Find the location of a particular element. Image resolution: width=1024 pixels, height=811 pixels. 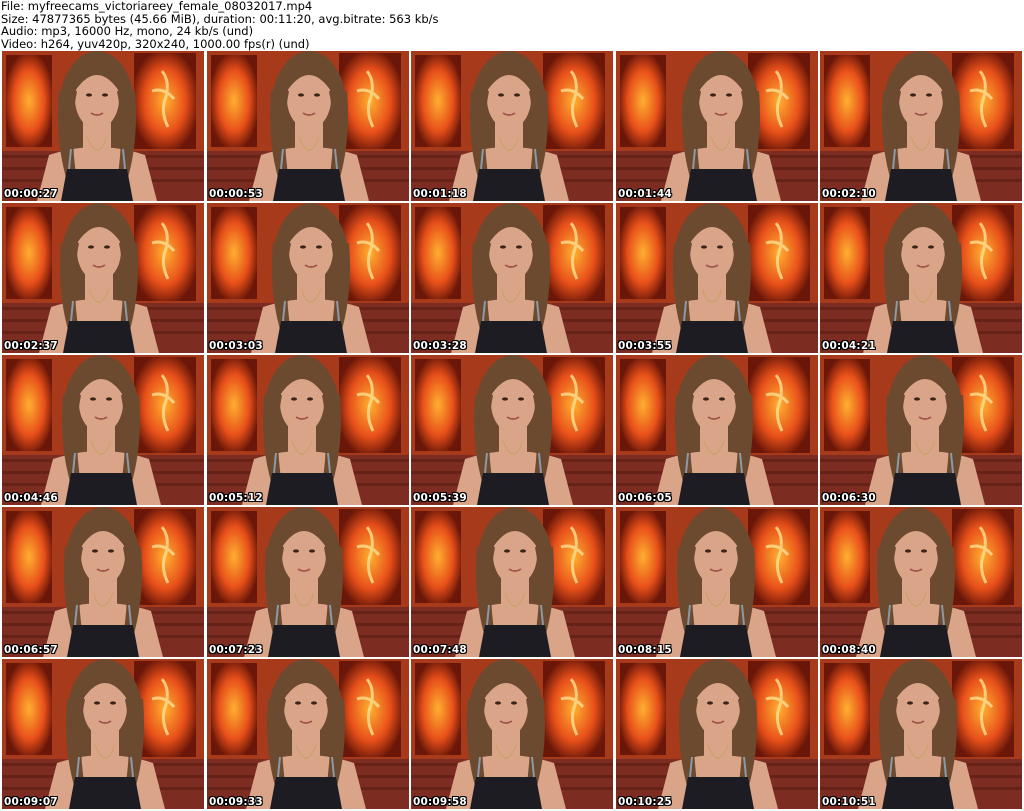

video-frame-thumbnail: 00:00:27 is located at coordinates (103, 126).